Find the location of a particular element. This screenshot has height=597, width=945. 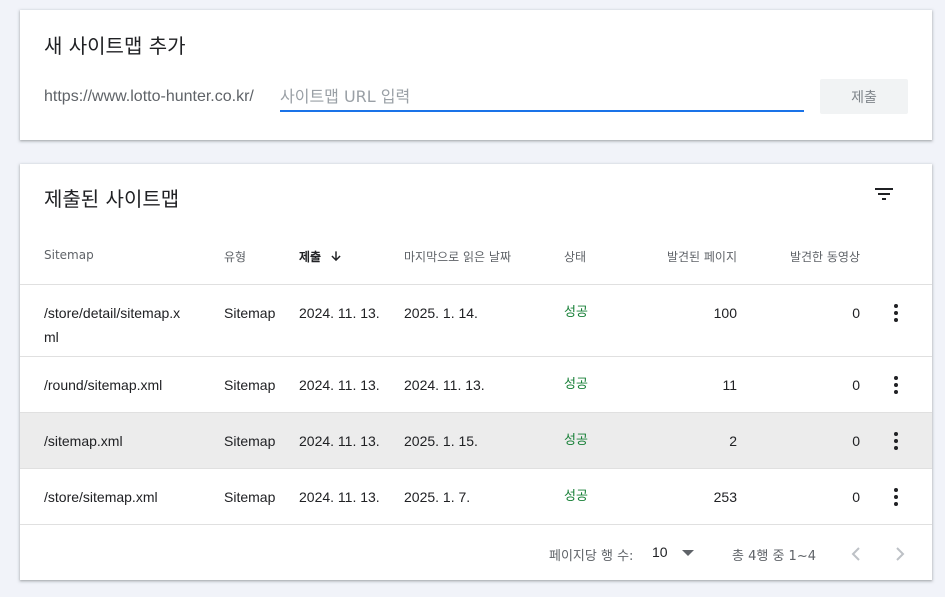

url-prefix: https://www.lotto-hunter.co.kr/ is located at coordinates (149, 96).